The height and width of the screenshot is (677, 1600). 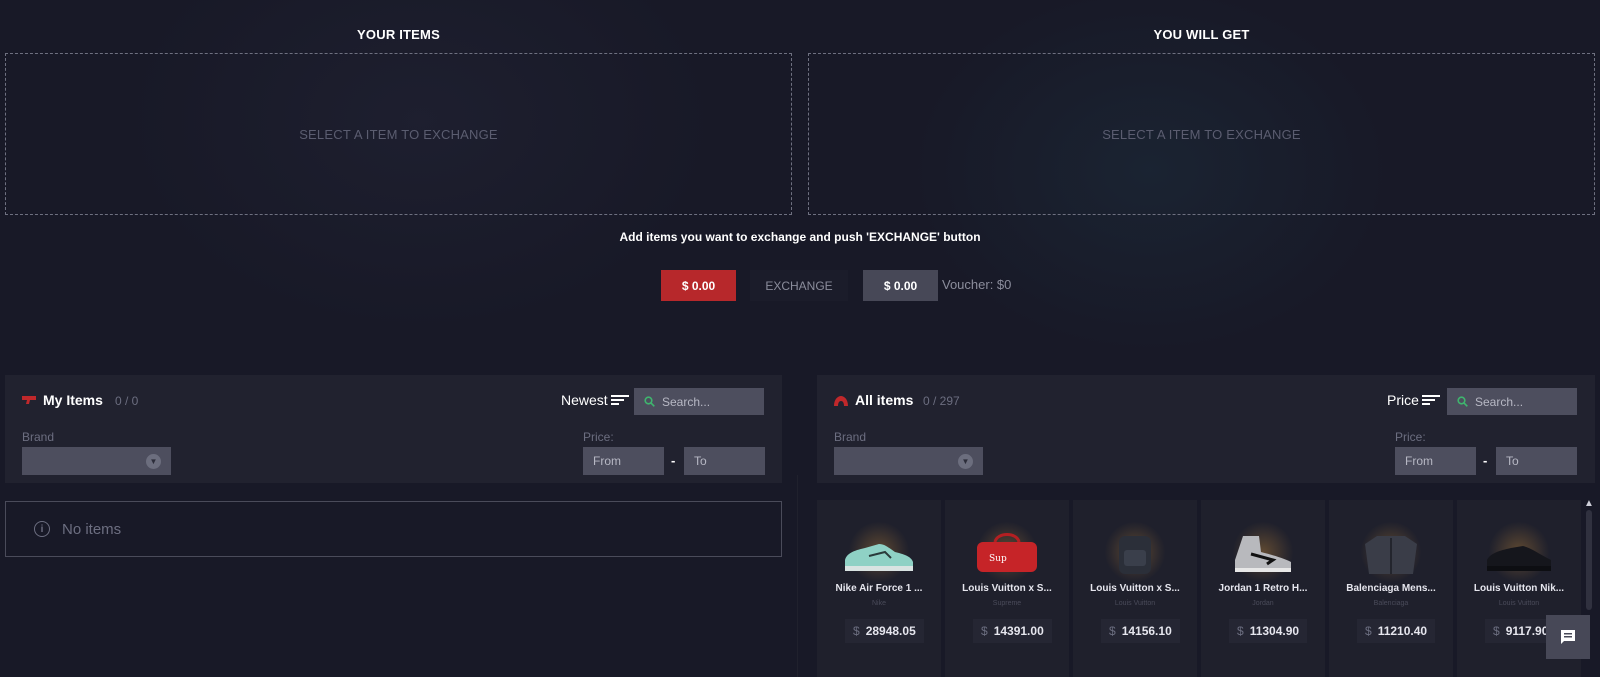 What do you see at coordinates (941, 401) in the screenshot?
I see `all-items-count: 0 / 297` at bounding box center [941, 401].